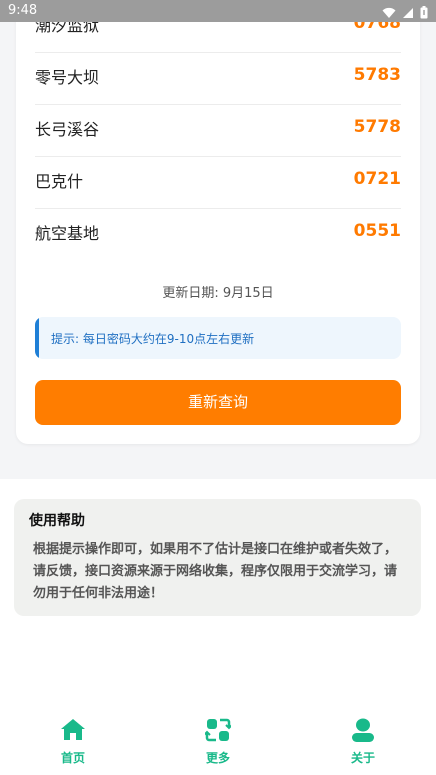  Describe the element at coordinates (218, 402) in the screenshot. I see `requery-button: 重新查询` at that location.